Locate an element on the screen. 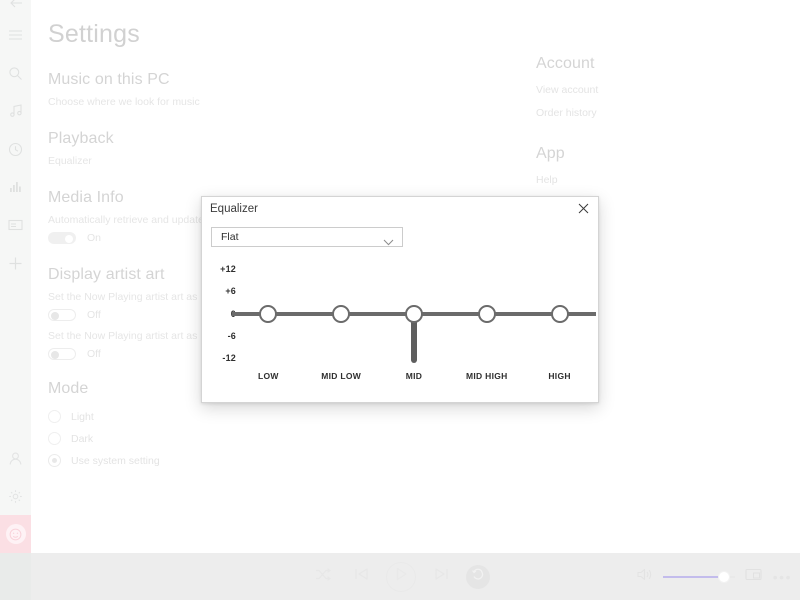 This screenshot has height=600, width=800. more-options-button: ••• is located at coordinates (782, 577).